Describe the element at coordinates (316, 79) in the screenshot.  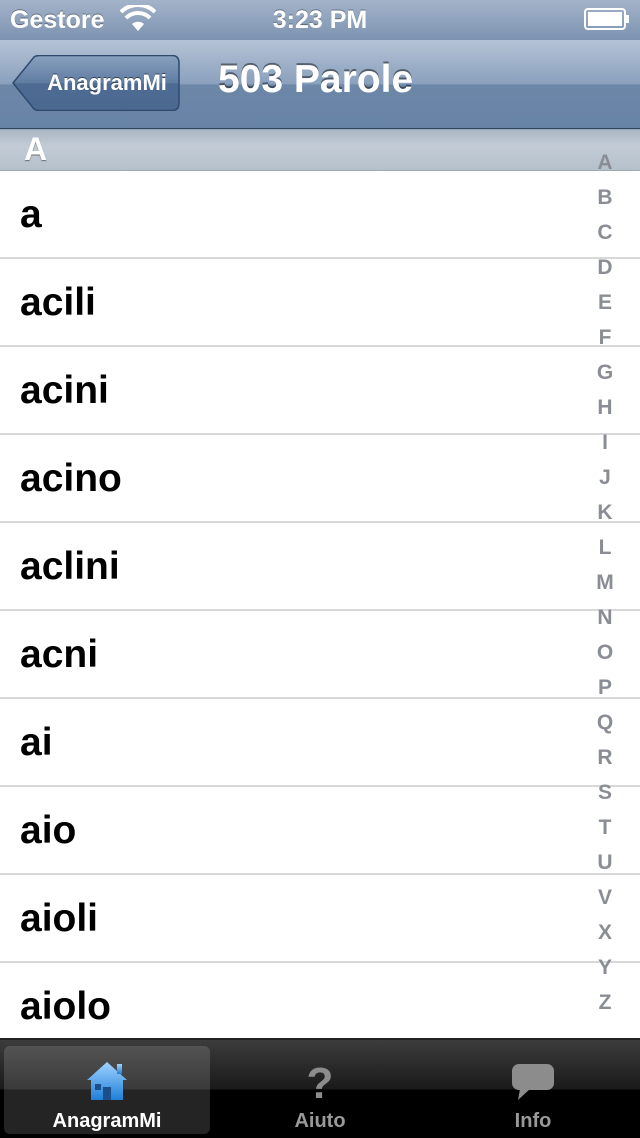
I see `page-title: 503 Parole` at that location.